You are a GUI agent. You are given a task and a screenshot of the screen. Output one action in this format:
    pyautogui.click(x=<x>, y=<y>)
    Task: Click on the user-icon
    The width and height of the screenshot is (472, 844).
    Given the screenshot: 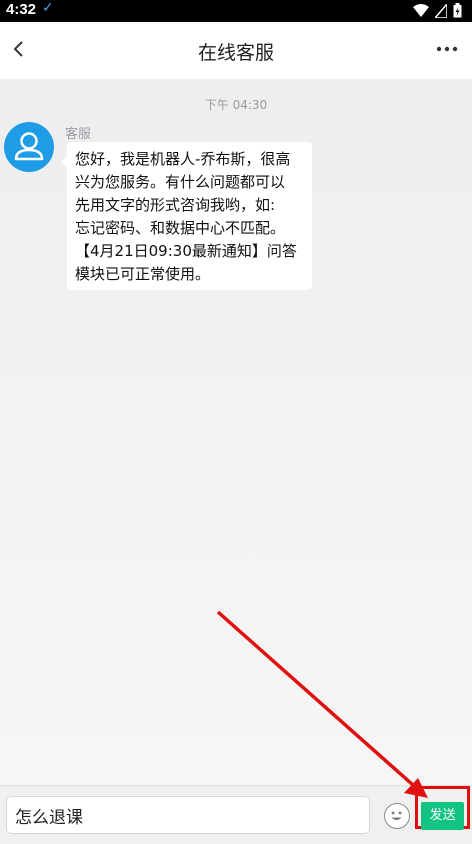 What is the action you would take?
    pyautogui.click(x=29, y=146)
    